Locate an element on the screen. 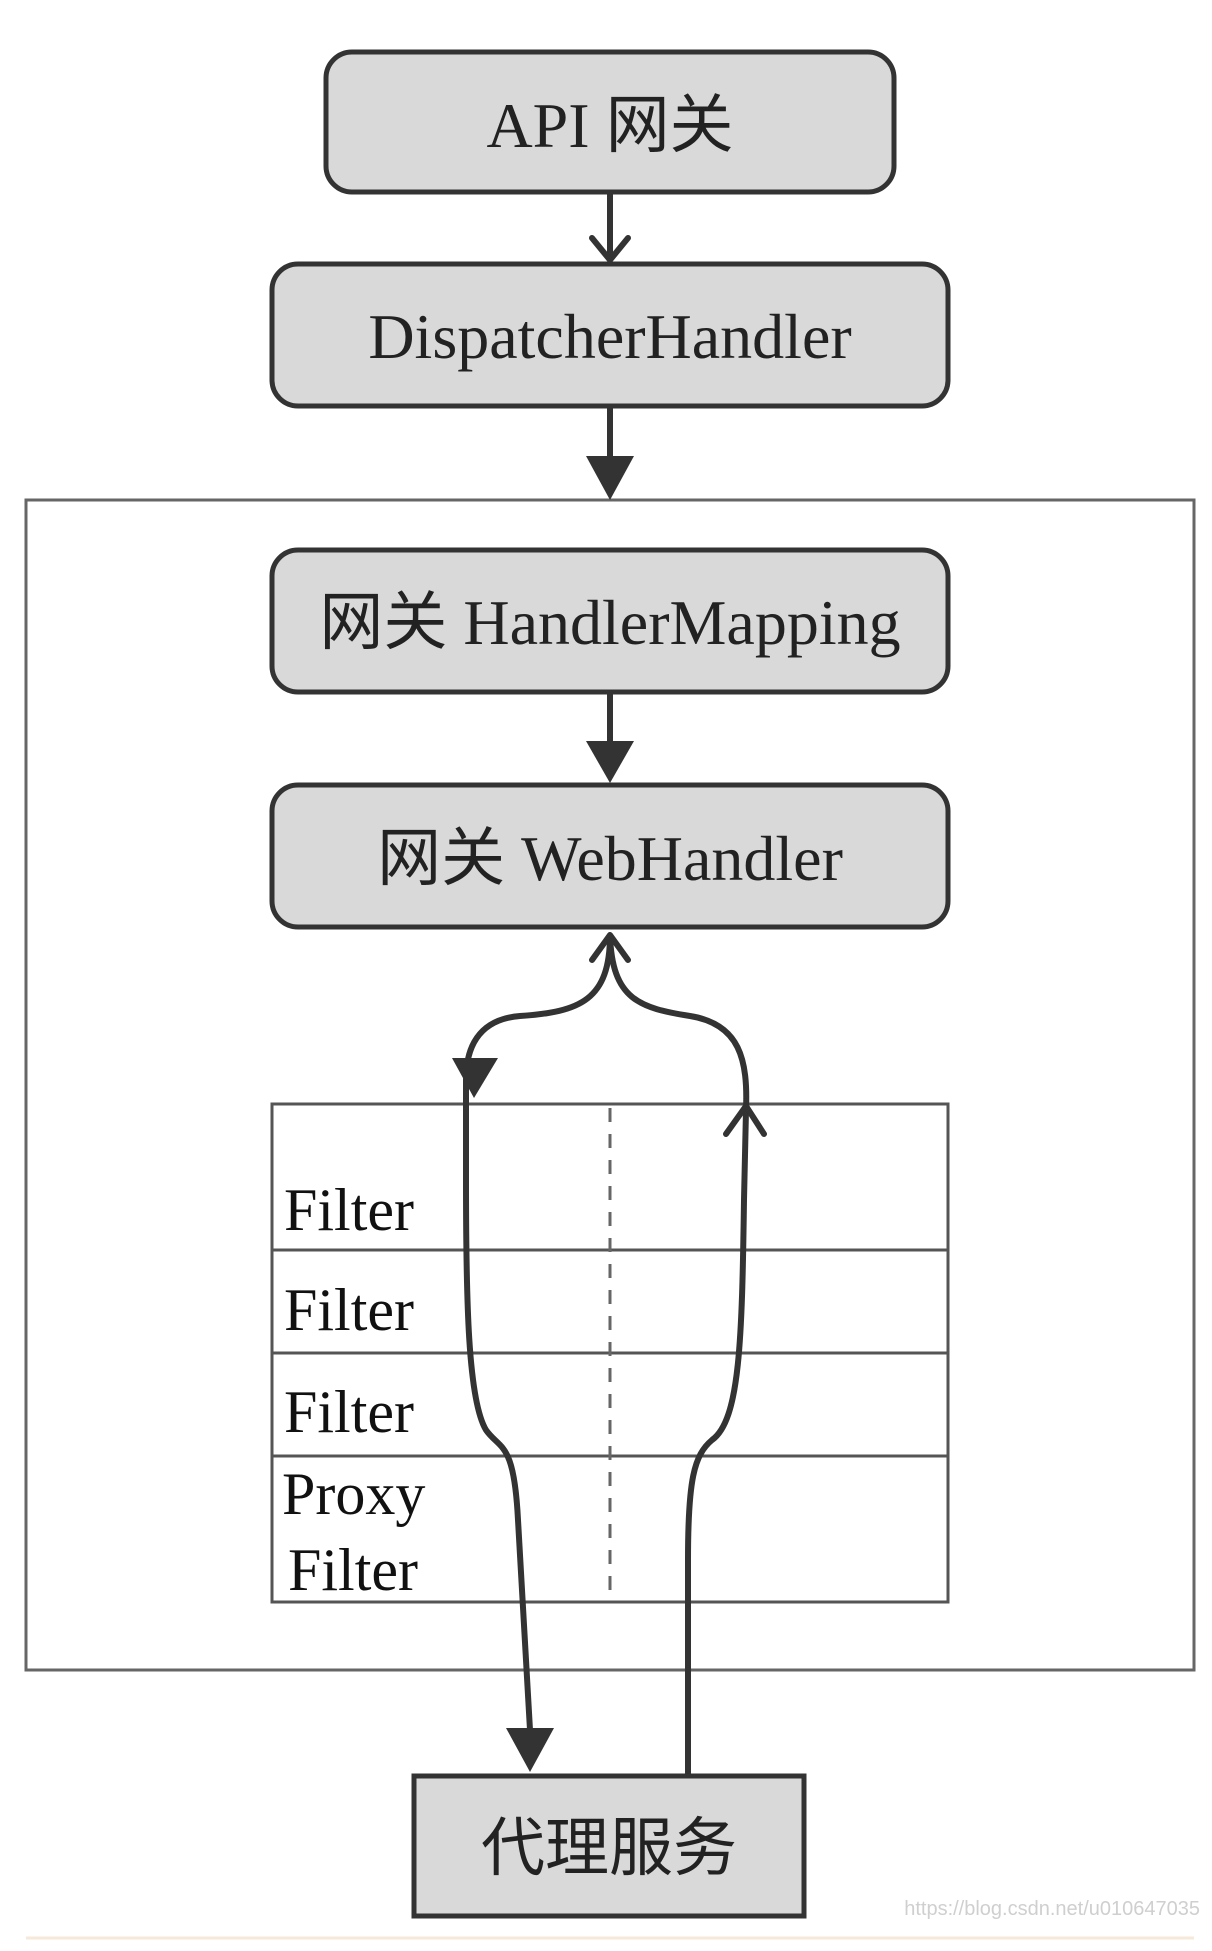 This screenshot has height=1951, width=1212. filter-label-3: Filter is located at coordinates (349, 1412).